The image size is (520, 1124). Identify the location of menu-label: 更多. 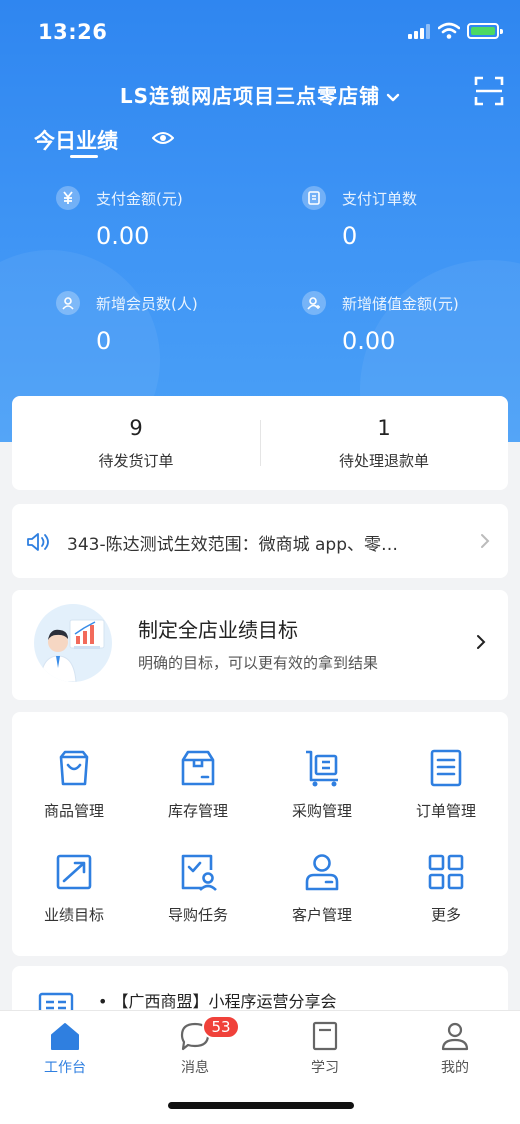
(445, 915).